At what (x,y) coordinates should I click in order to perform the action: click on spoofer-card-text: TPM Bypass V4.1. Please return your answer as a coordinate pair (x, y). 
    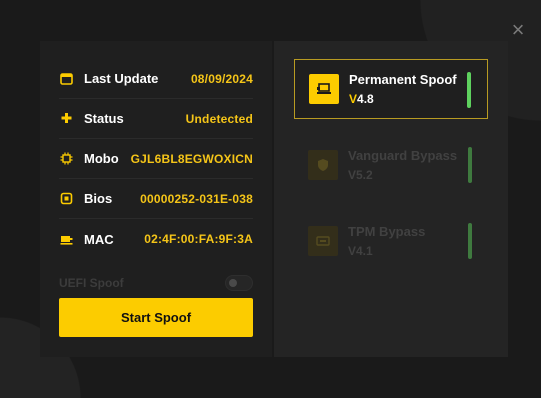
    Looking at the image, I should click on (386, 241).